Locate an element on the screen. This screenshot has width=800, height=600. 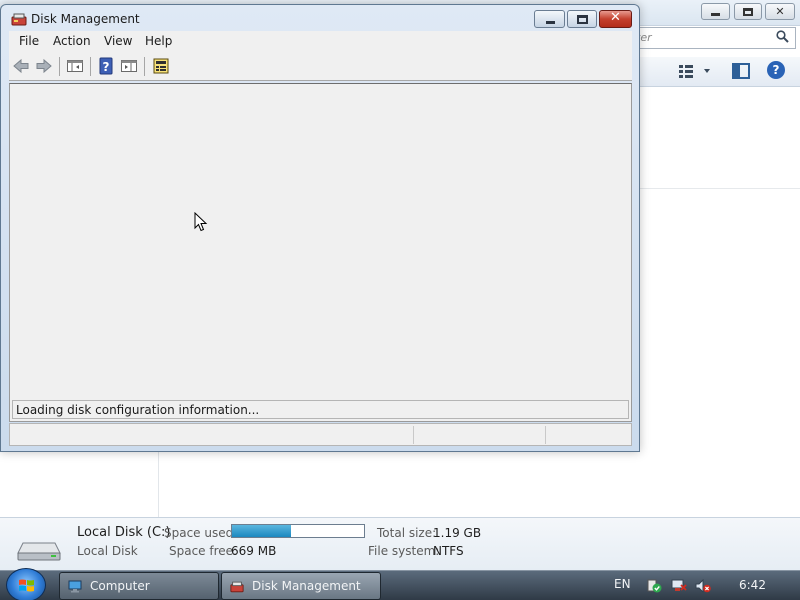
language-indicator: EN is located at coordinates (622, 584).